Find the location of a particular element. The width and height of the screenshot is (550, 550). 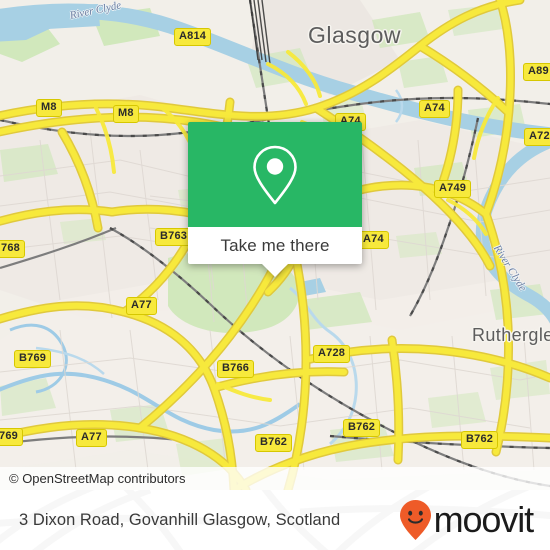

road-shield: B769 is located at coordinates (33, 359).